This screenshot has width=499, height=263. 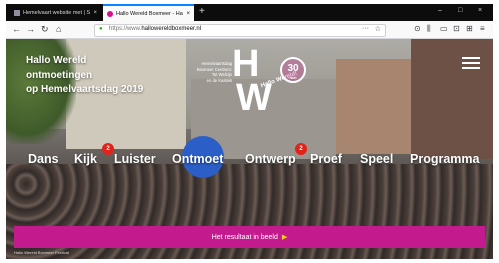 What do you see at coordinates (480, 10) in the screenshot?
I see `close-window-icon: ×` at bounding box center [480, 10].